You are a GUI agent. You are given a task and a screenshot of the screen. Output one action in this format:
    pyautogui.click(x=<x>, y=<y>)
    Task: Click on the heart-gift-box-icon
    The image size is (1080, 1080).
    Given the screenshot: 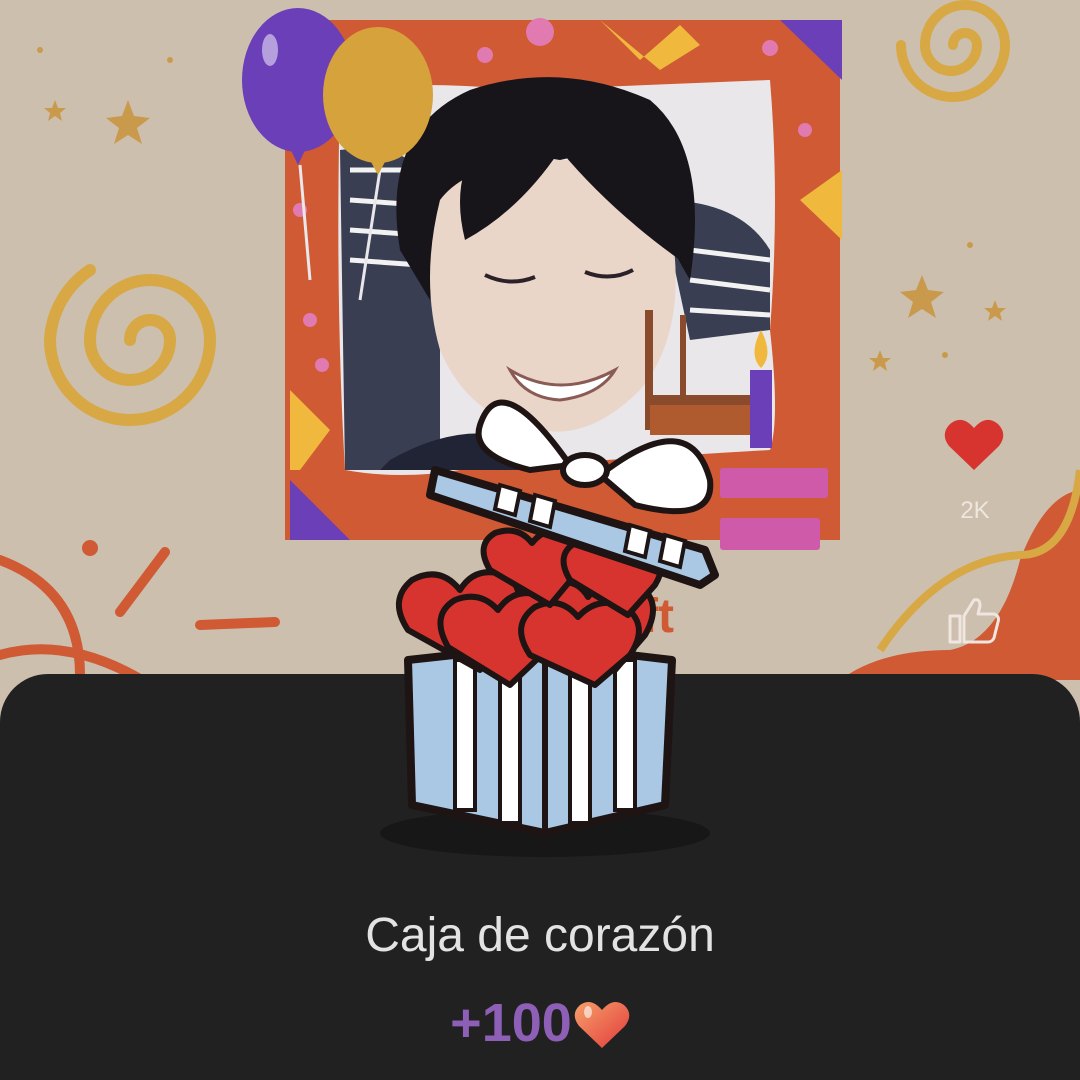 What is the action you would take?
    pyautogui.click(x=549, y=628)
    